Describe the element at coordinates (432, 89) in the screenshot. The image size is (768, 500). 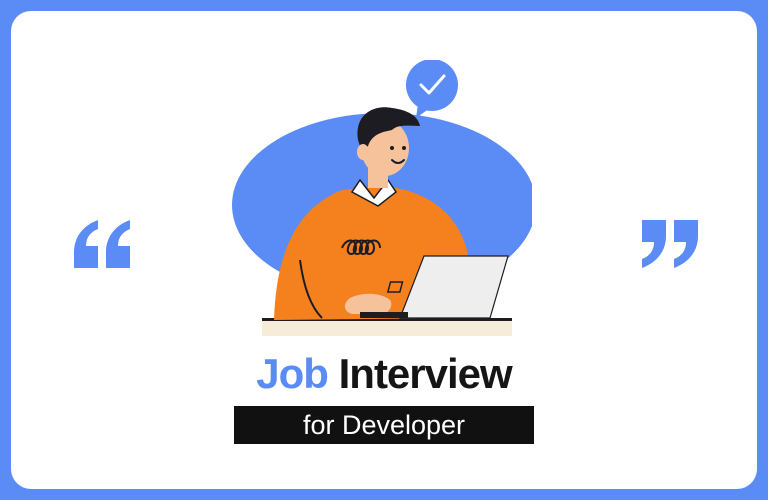
I see `check-speech-bubble-icon` at that location.